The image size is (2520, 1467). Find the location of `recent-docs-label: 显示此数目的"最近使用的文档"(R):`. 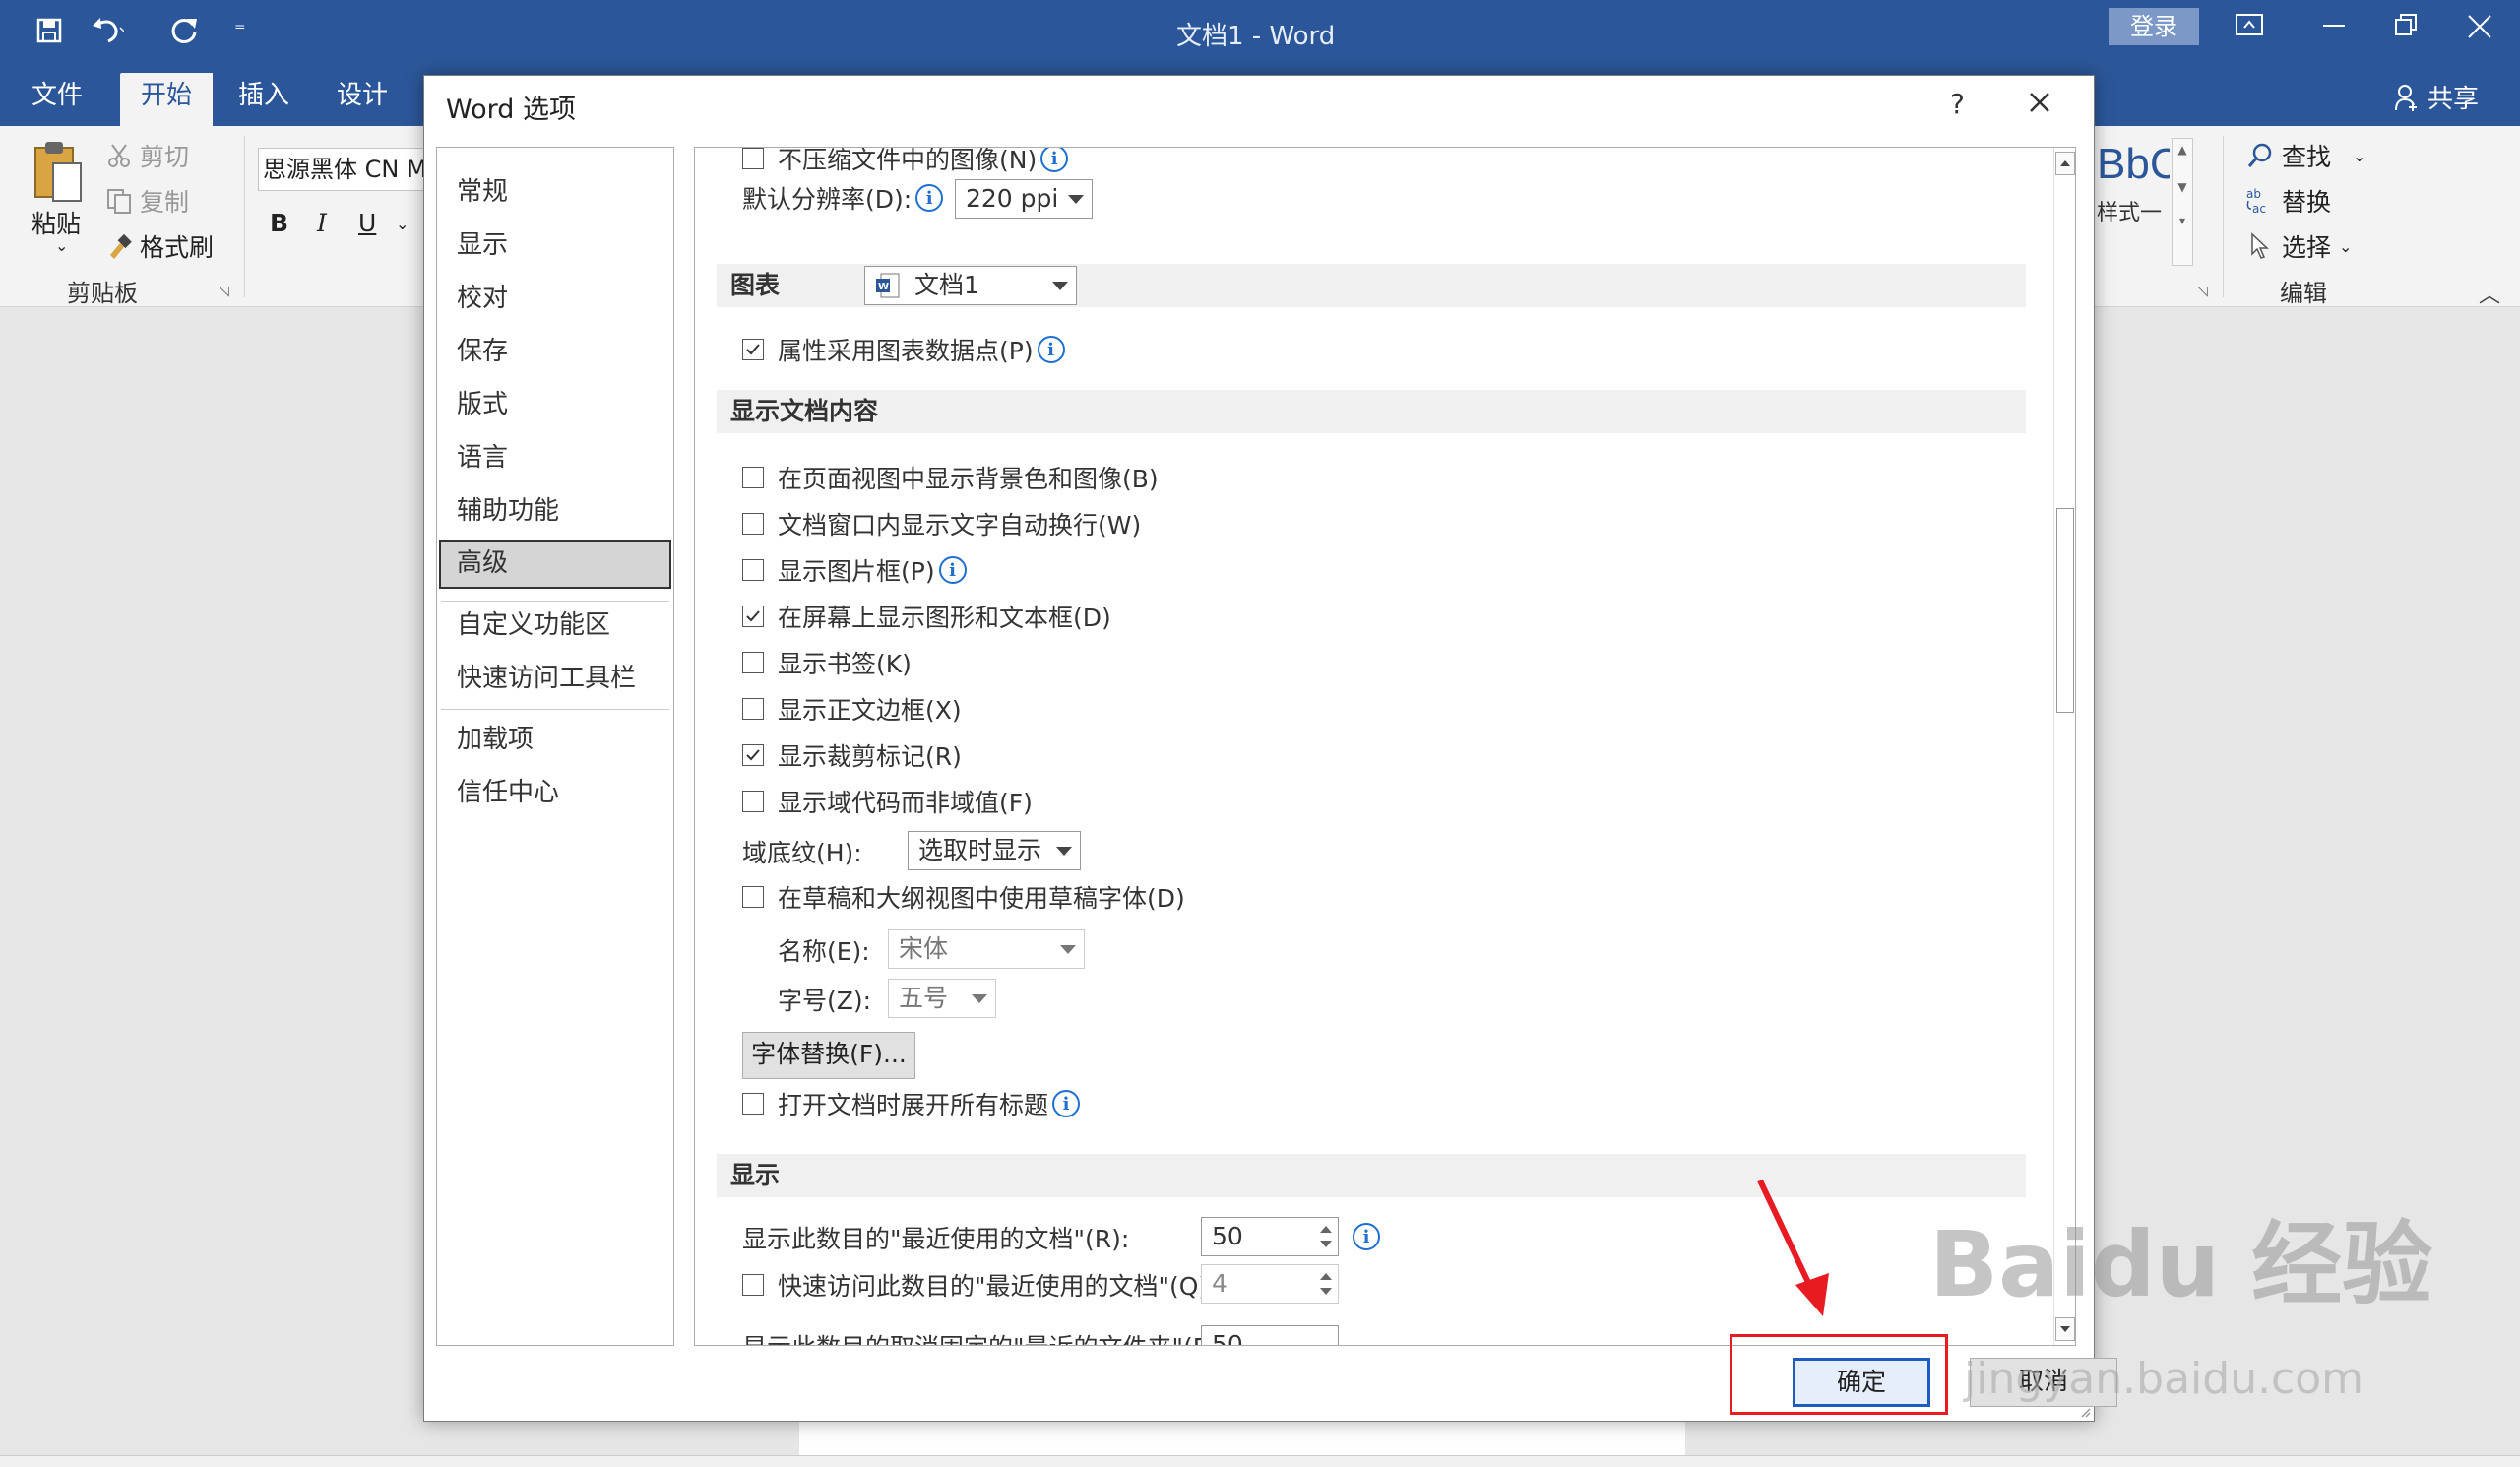

recent-docs-label: 显示此数目的"最近使用的文档"(R): is located at coordinates (936, 1239).